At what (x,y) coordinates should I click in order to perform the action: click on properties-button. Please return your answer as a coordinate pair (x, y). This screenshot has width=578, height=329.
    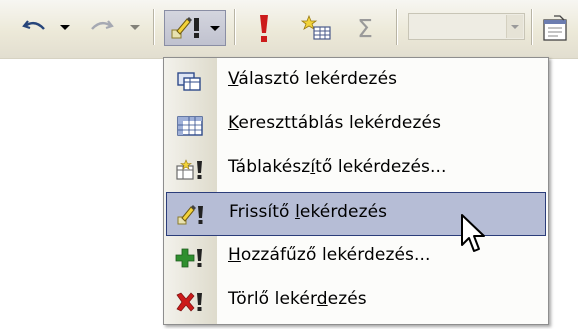
    Looking at the image, I should click on (555, 28).